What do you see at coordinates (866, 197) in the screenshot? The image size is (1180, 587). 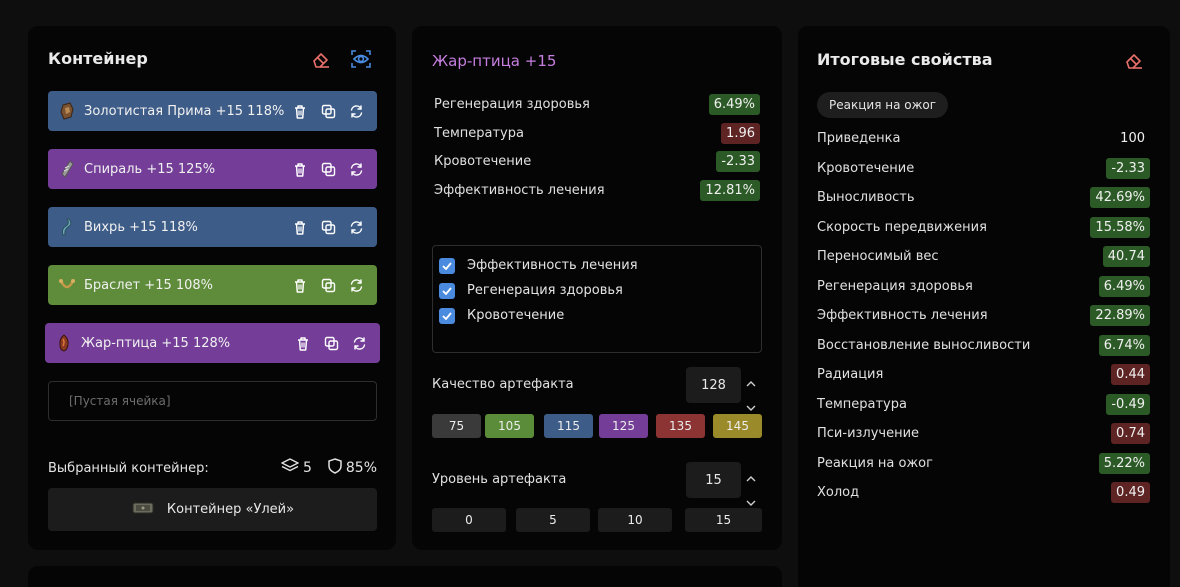 I see `stat-name: Выносливость` at bounding box center [866, 197].